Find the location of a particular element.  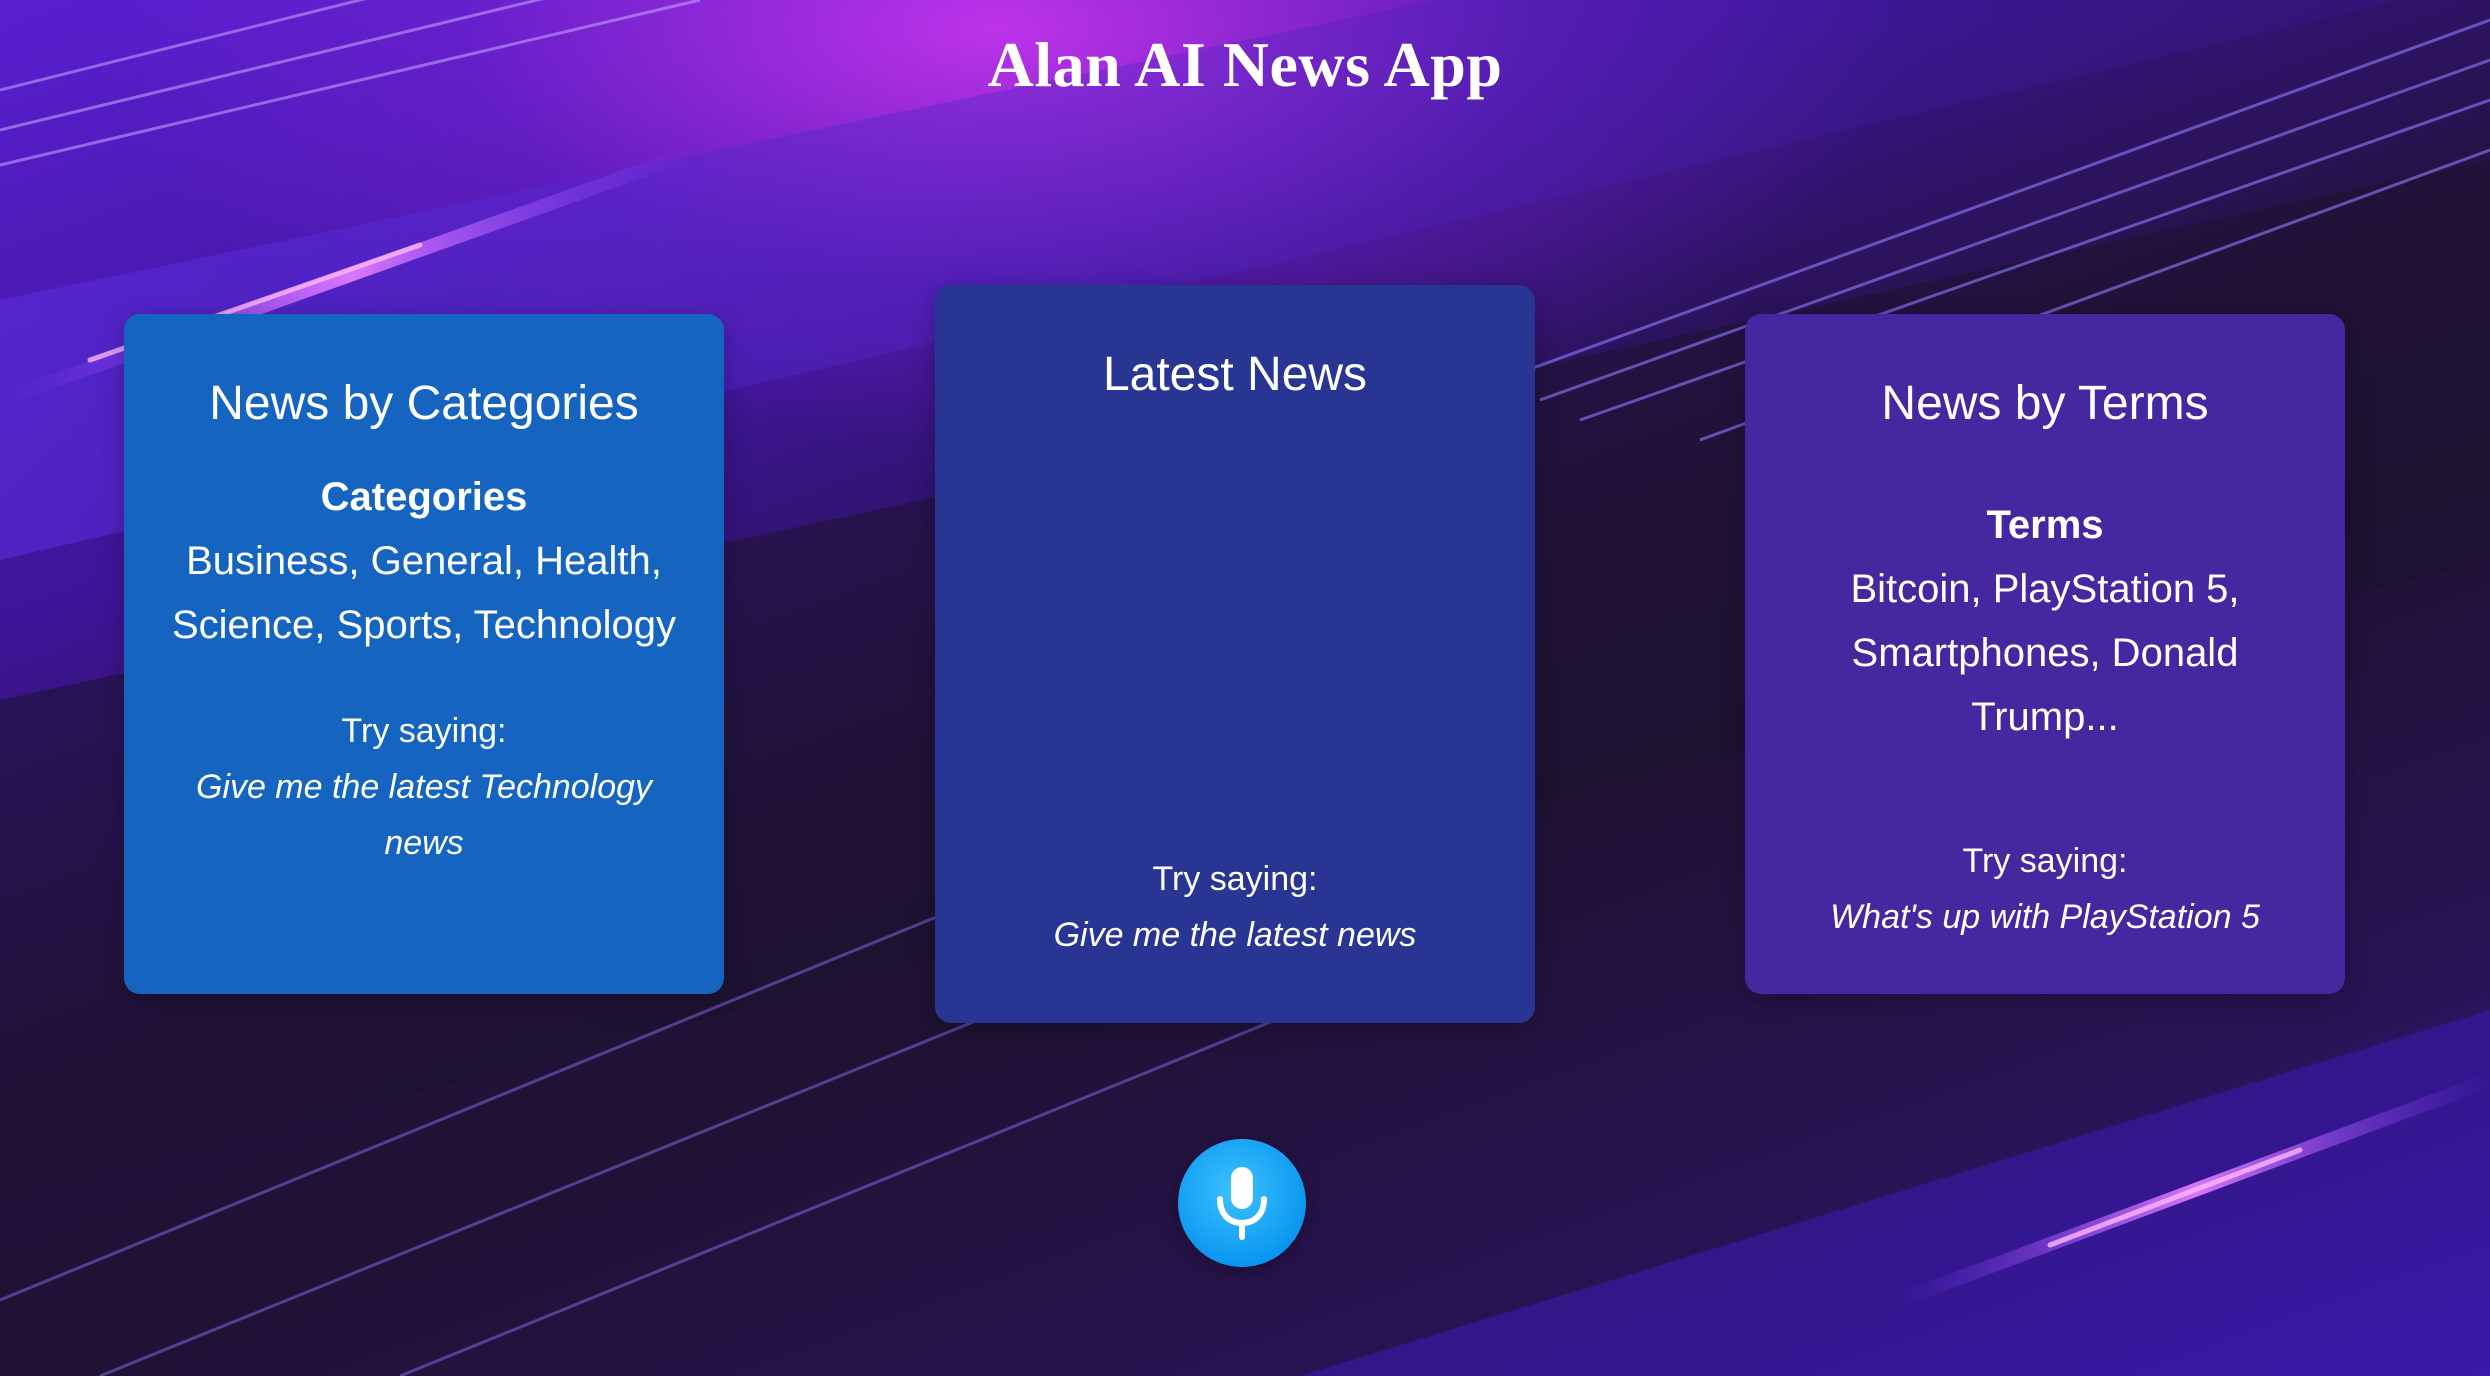

app-title: Alan AI News App is located at coordinates (1245, 64).